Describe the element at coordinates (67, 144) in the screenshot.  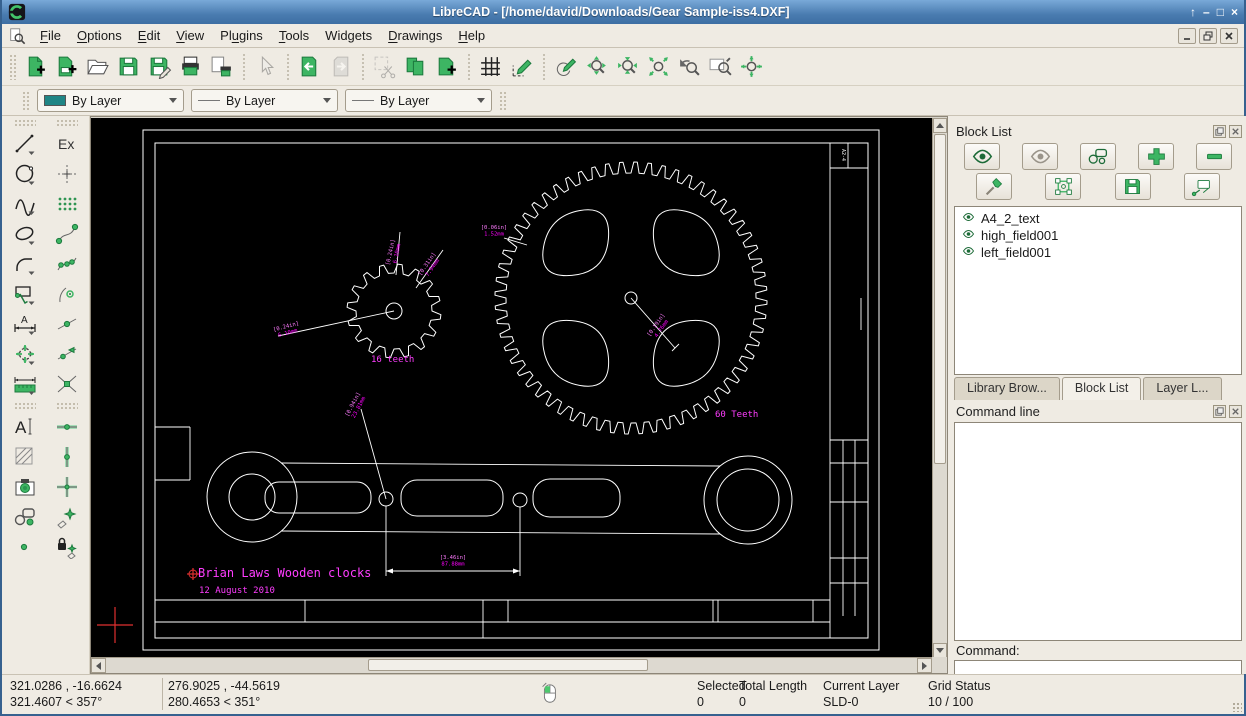
I see `exclusive-tool-button: Ex` at that location.